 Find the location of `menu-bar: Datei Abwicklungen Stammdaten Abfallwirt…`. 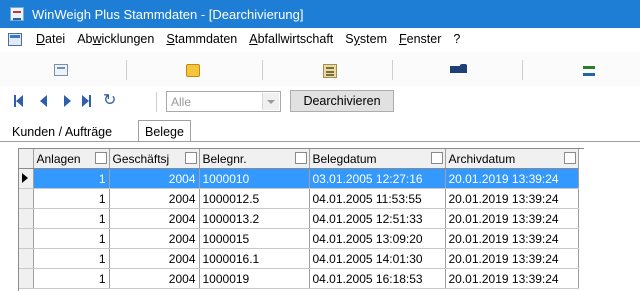

menu-bar: Datei Abwicklungen Stammdaten Abfallwirt… is located at coordinates (320, 39).